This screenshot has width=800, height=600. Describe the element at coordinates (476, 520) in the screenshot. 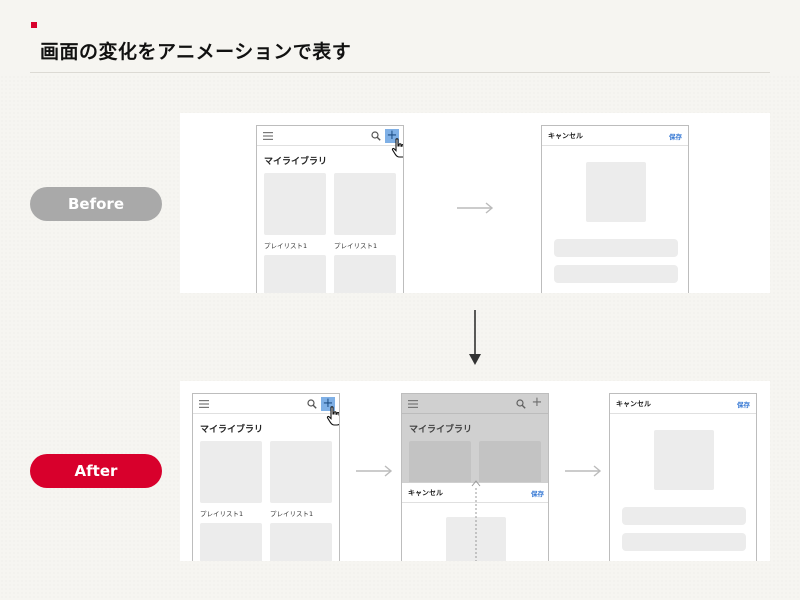

I see `dashed-arrow-up-icon` at that location.